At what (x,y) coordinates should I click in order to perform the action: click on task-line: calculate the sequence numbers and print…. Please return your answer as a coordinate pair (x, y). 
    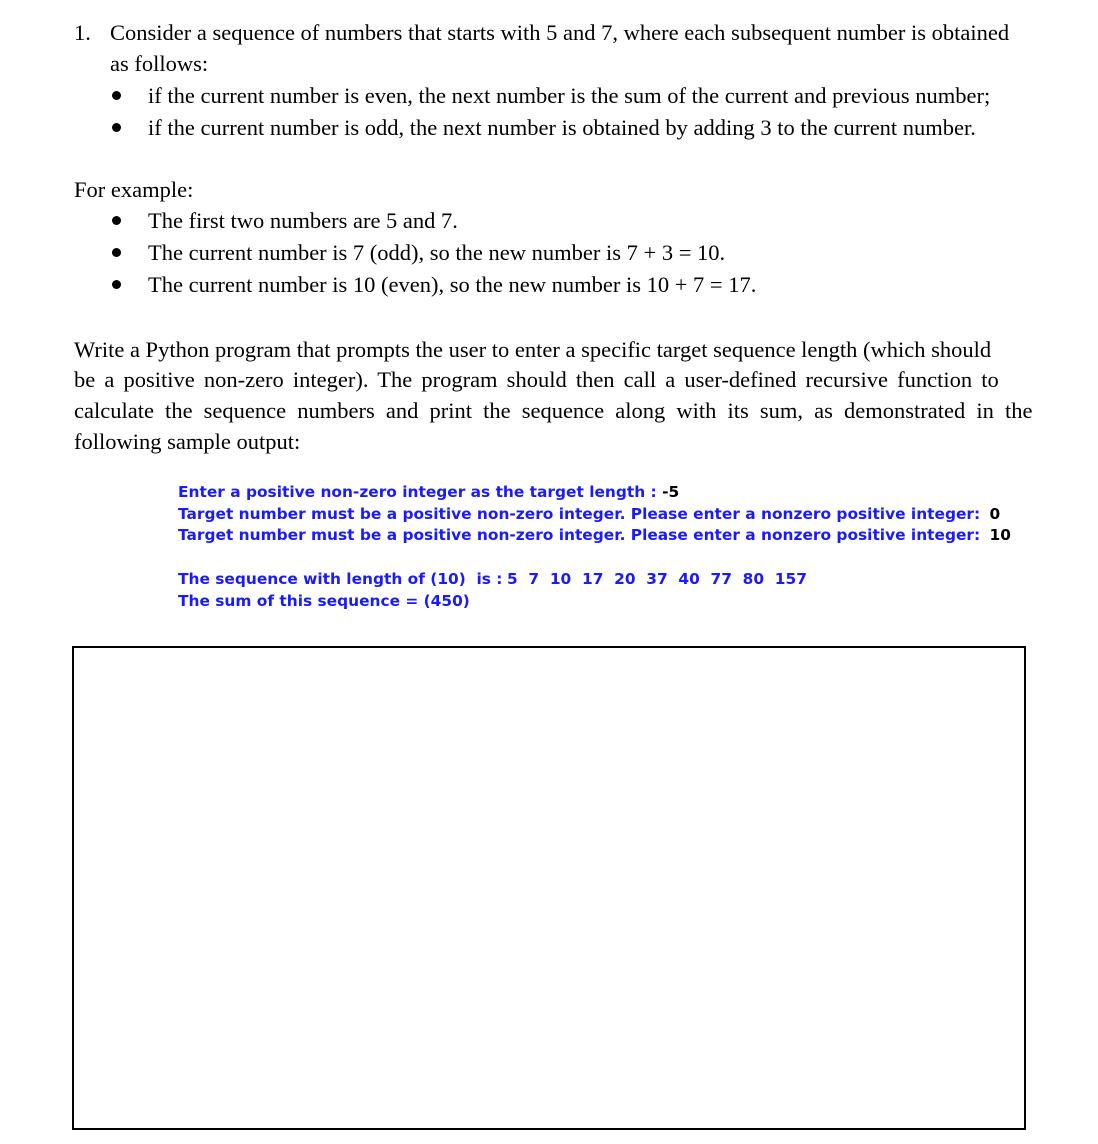
    Looking at the image, I should click on (553, 410).